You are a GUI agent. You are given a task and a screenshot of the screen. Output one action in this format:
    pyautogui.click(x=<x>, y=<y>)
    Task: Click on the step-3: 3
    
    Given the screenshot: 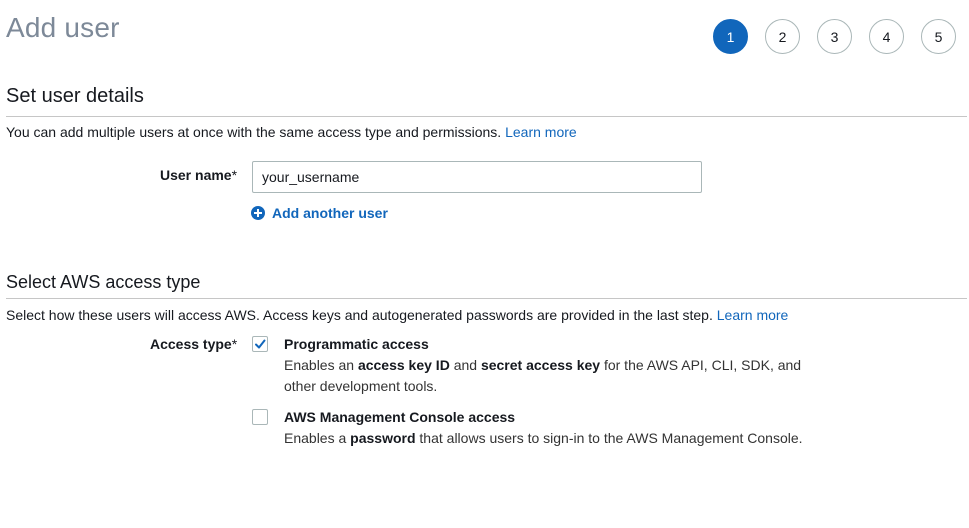 What is the action you would take?
    pyautogui.click(x=834, y=36)
    